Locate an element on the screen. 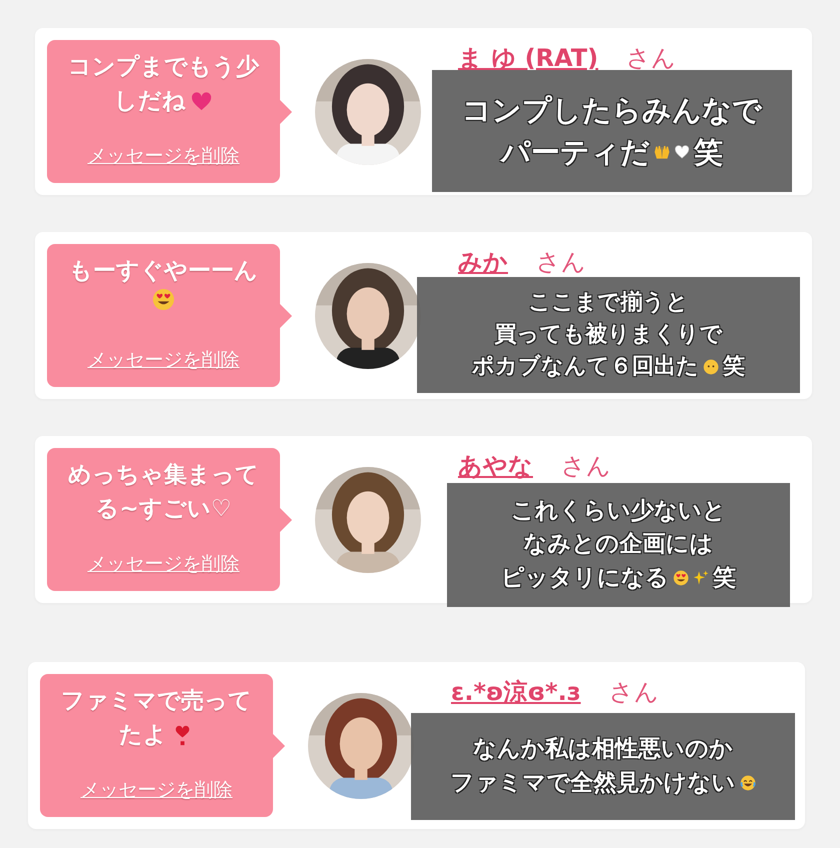 The width and height of the screenshot is (840, 848). caption-text: なみとの企画には is located at coordinates (619, 545).